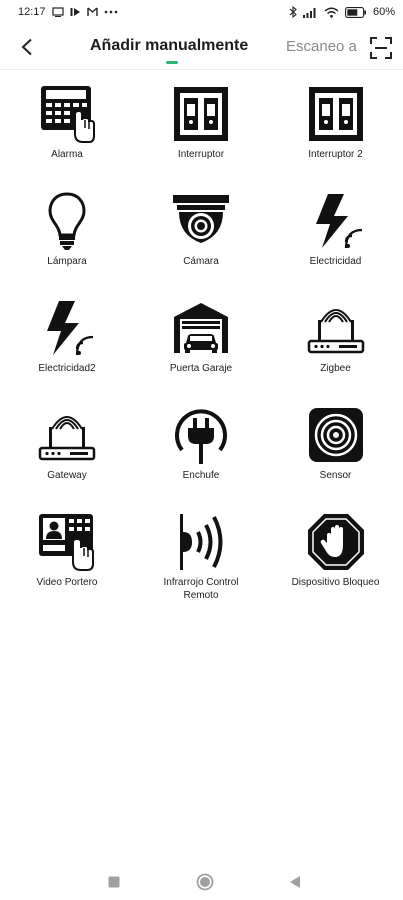 This screenshot has width=403, height=900. I want to click on device-switch: Interruptor, so click(201, 137).